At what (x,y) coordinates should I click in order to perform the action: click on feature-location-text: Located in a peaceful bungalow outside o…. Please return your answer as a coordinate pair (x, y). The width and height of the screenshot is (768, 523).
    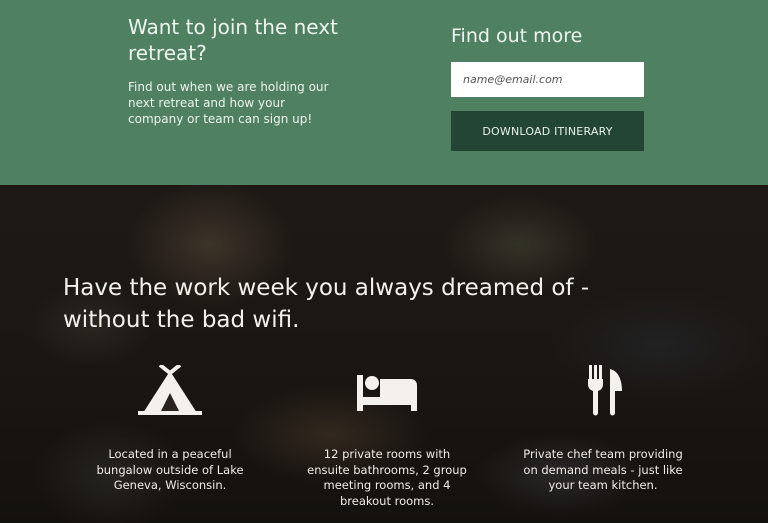
    Looking at the image, I should click on (170, 469).